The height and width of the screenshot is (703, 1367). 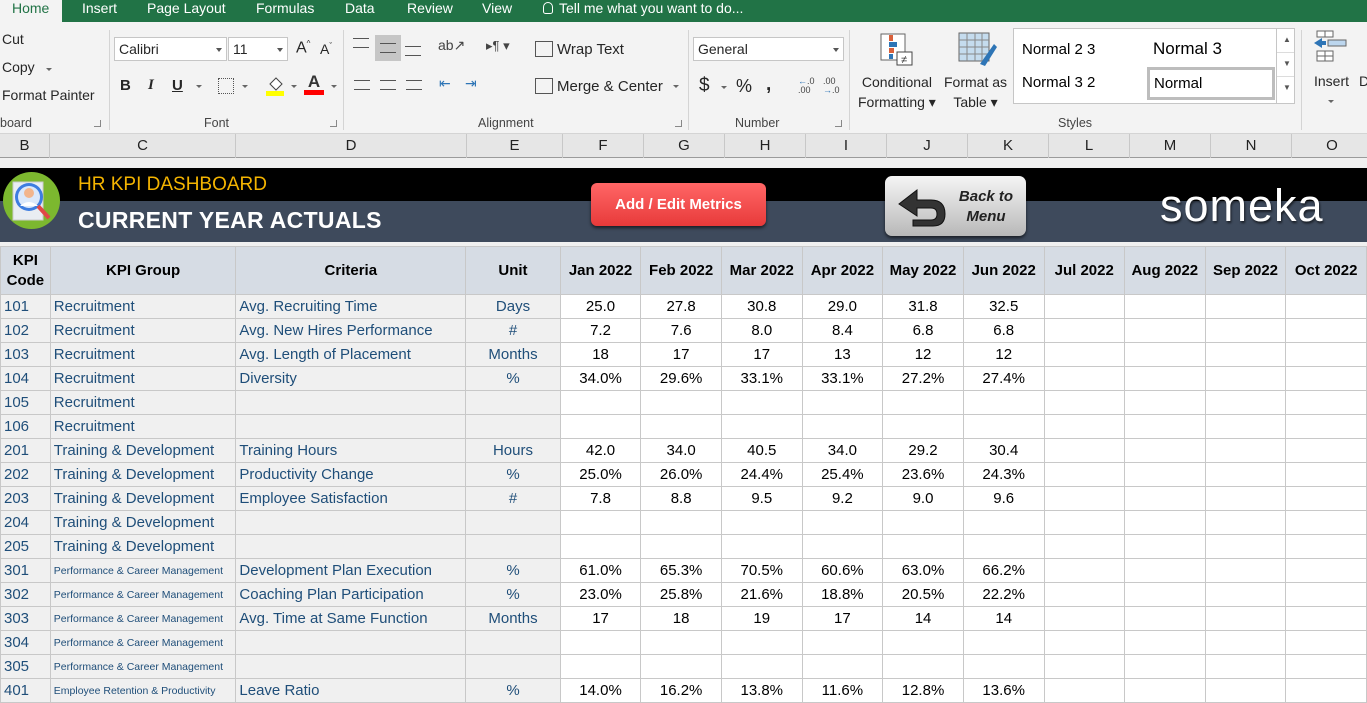 What do you see at coordinates (923, 498) in the screenshot?
I see `value-cell: 9.0` at bounding box center [923, 498].